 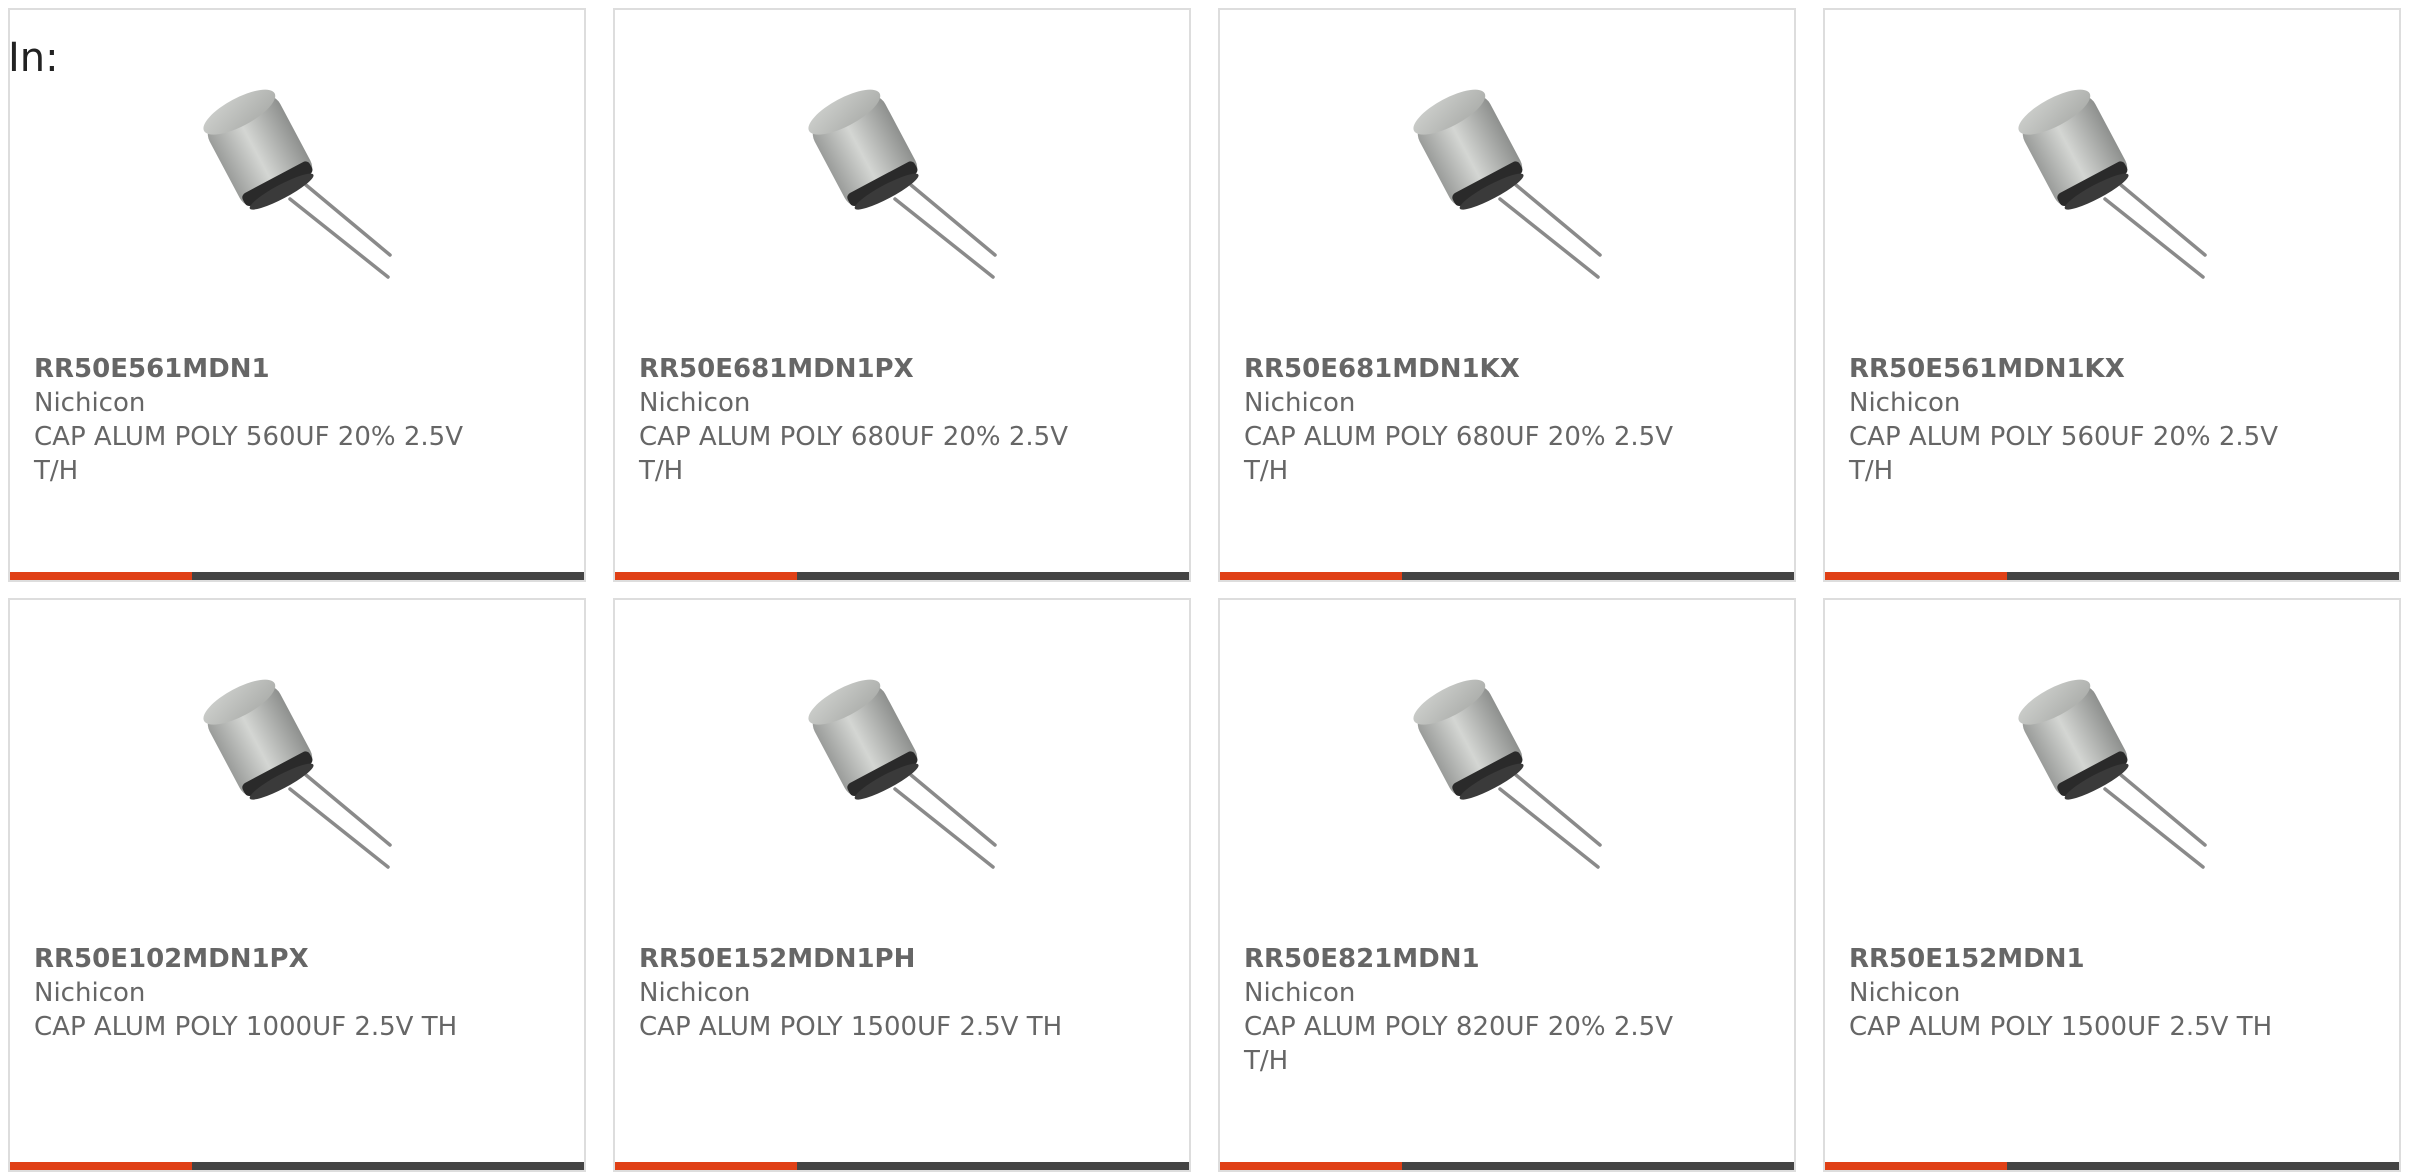 What do you see at coordinates (1479, 959) in the screenshot?
I see `part-number: RR50E821MDN1` at bounding box center [1479, 959].